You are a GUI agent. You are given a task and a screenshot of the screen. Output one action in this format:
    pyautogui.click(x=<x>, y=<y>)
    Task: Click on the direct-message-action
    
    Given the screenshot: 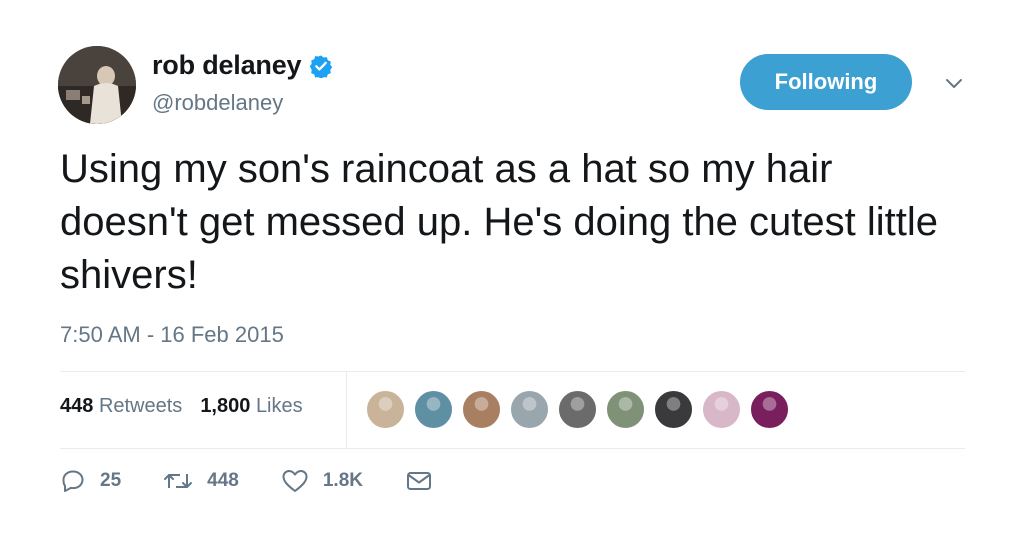 What is the action you would take?
    pyautogui.click(x=419, y=481)
    